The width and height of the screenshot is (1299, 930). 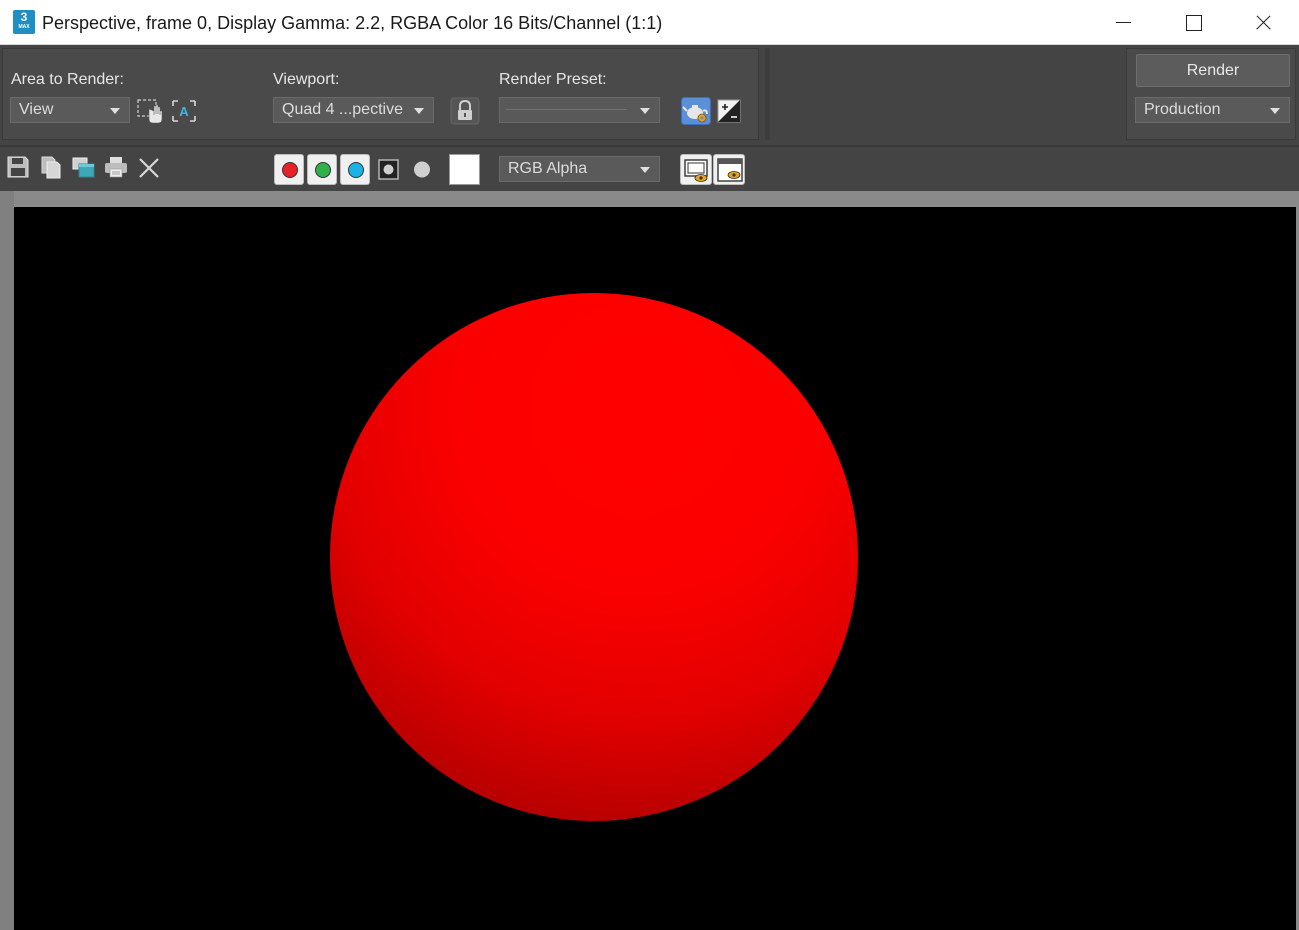 What do you see at coordinates (149, 167) in the screenshot?
I see `clear-close-icon` at bounding box center [149, 167].